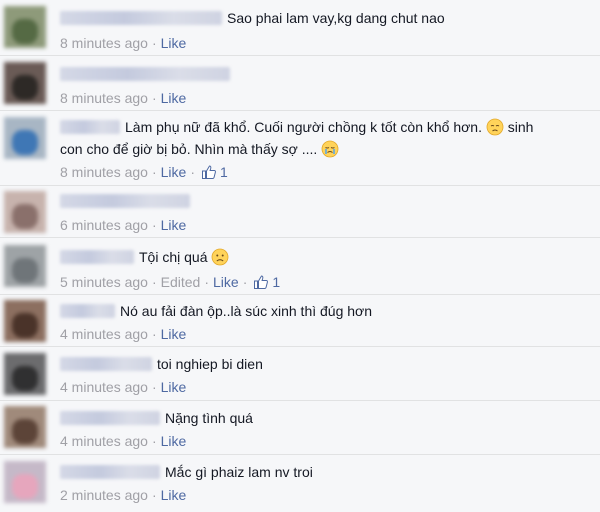 This screenshot has height=512, width=600. What do you see at coordinates (336, 18) in the screenshot?
I see `comment-text: Sao phai lam vay,kg dang chut nao` at bounding box center [336, 18].